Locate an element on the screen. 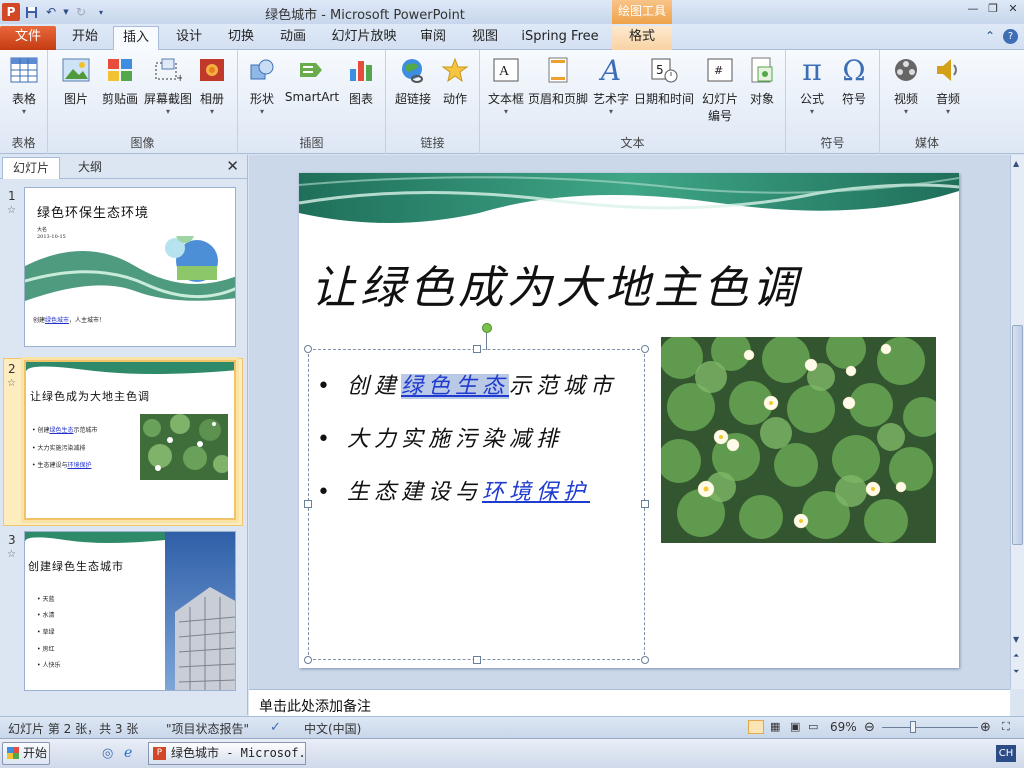 The image size is (1024, 768). slide-number-button: # 幻灯片 编号 is located at coordinates (720, 89).